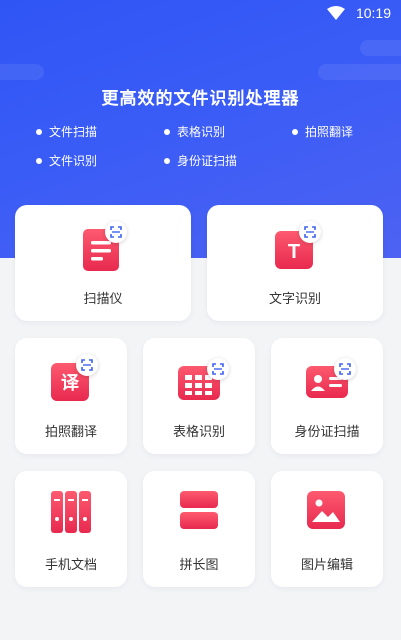  What do you see at coordinates (71, 512) in the screenshot?
I see `binders-icon` at bounding box center [71, 512].